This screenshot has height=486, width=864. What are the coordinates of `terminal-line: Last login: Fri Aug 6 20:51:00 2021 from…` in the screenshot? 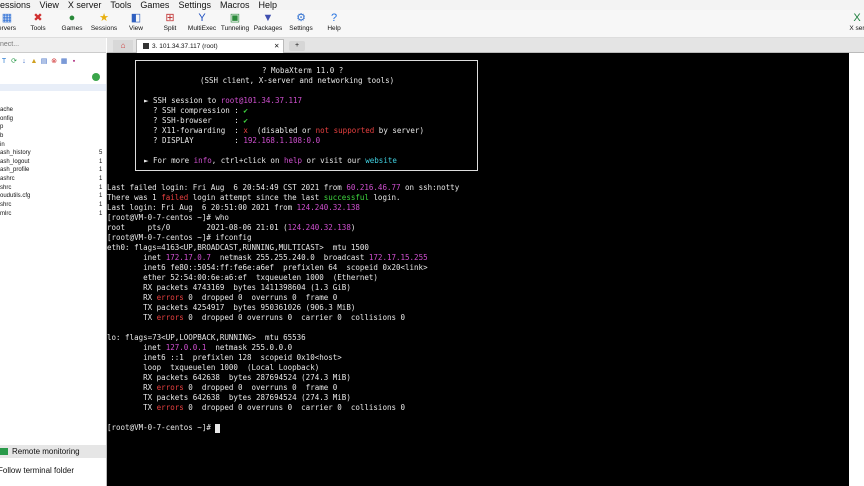 It's located at (233, 208).